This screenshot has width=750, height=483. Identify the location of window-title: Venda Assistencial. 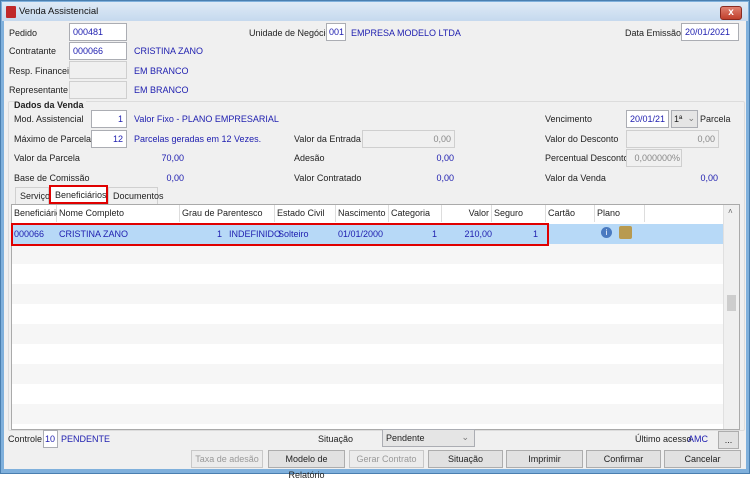
(59, 11).